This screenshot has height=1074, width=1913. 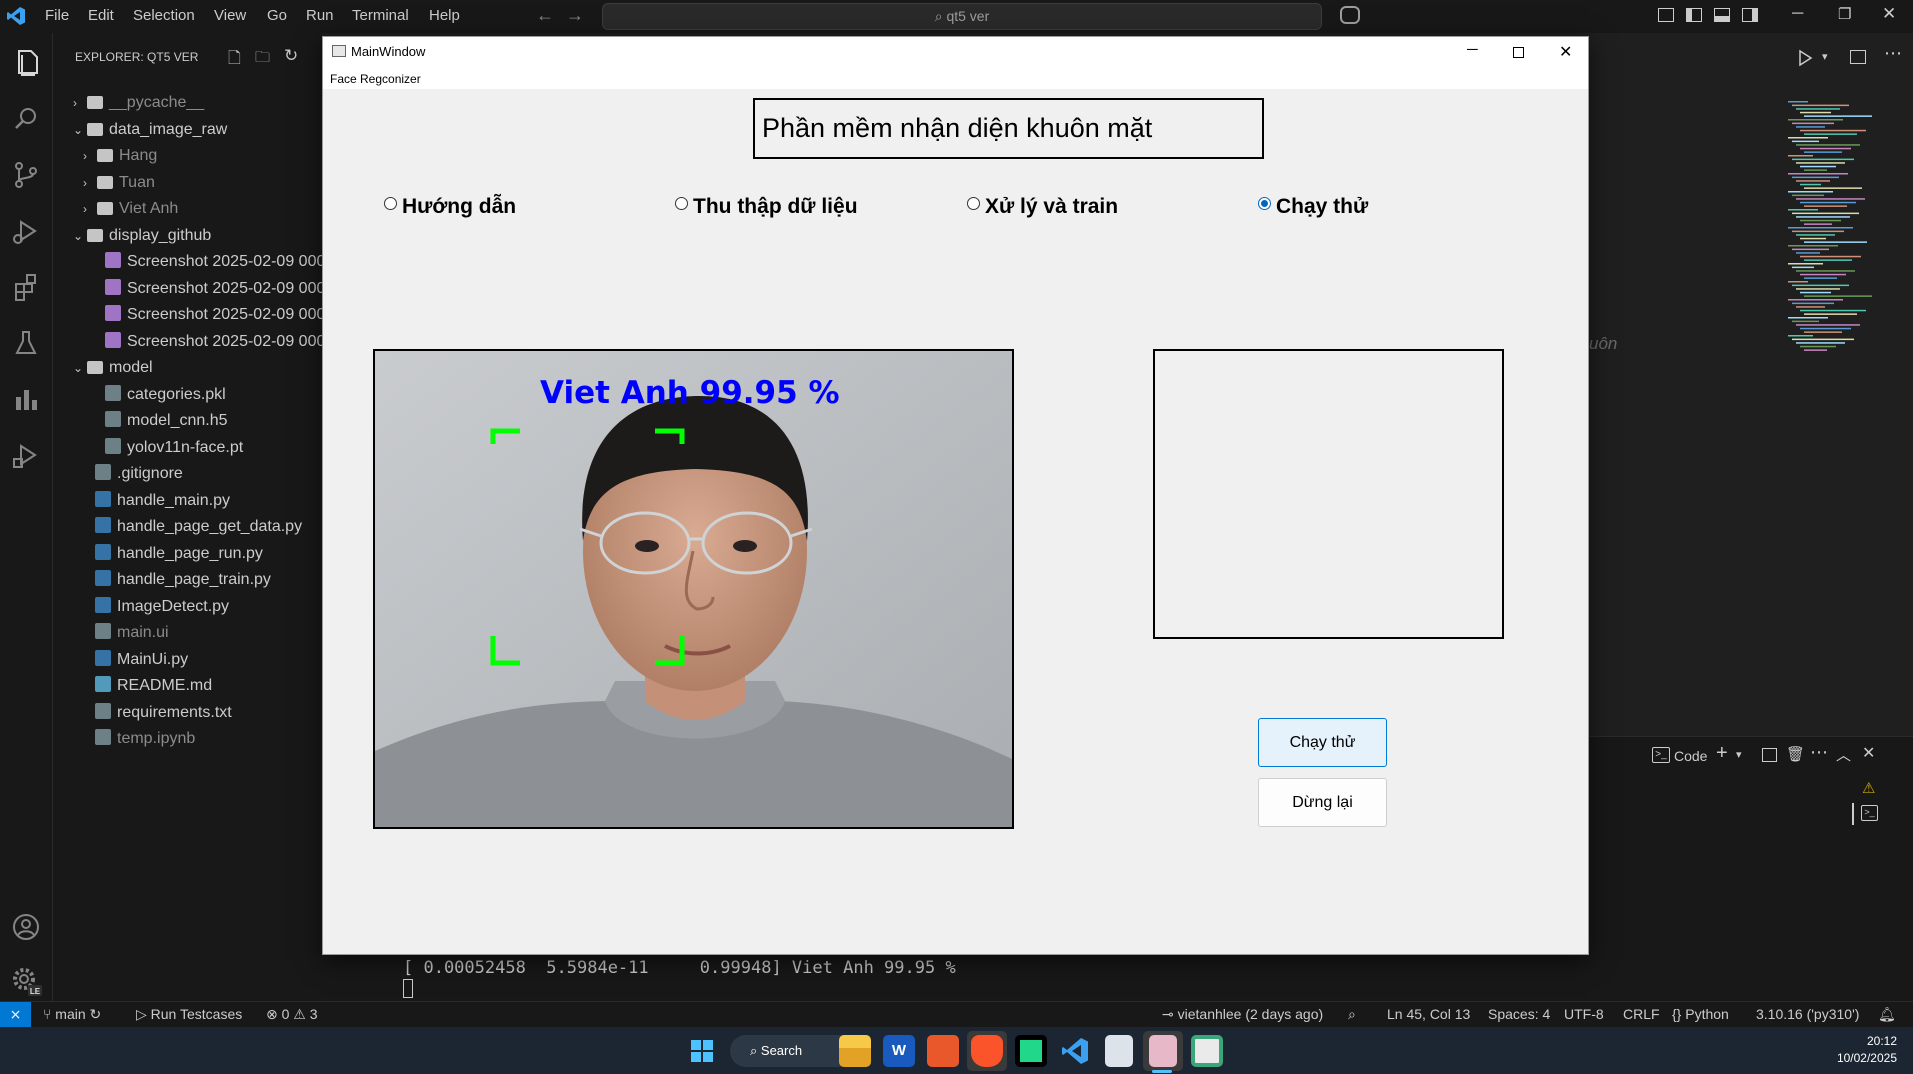 I want to click on toggle-sidebar-icon, so click(x=1694, y=15).